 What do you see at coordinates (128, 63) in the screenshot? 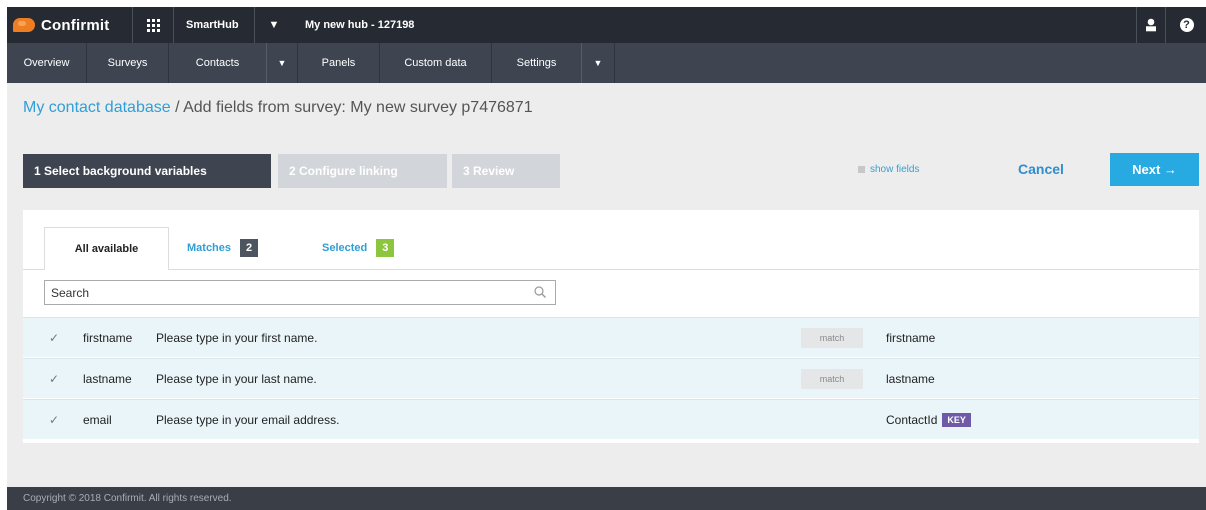
I see `nav-surveys: Surveys` at bounding box center [128, 63].